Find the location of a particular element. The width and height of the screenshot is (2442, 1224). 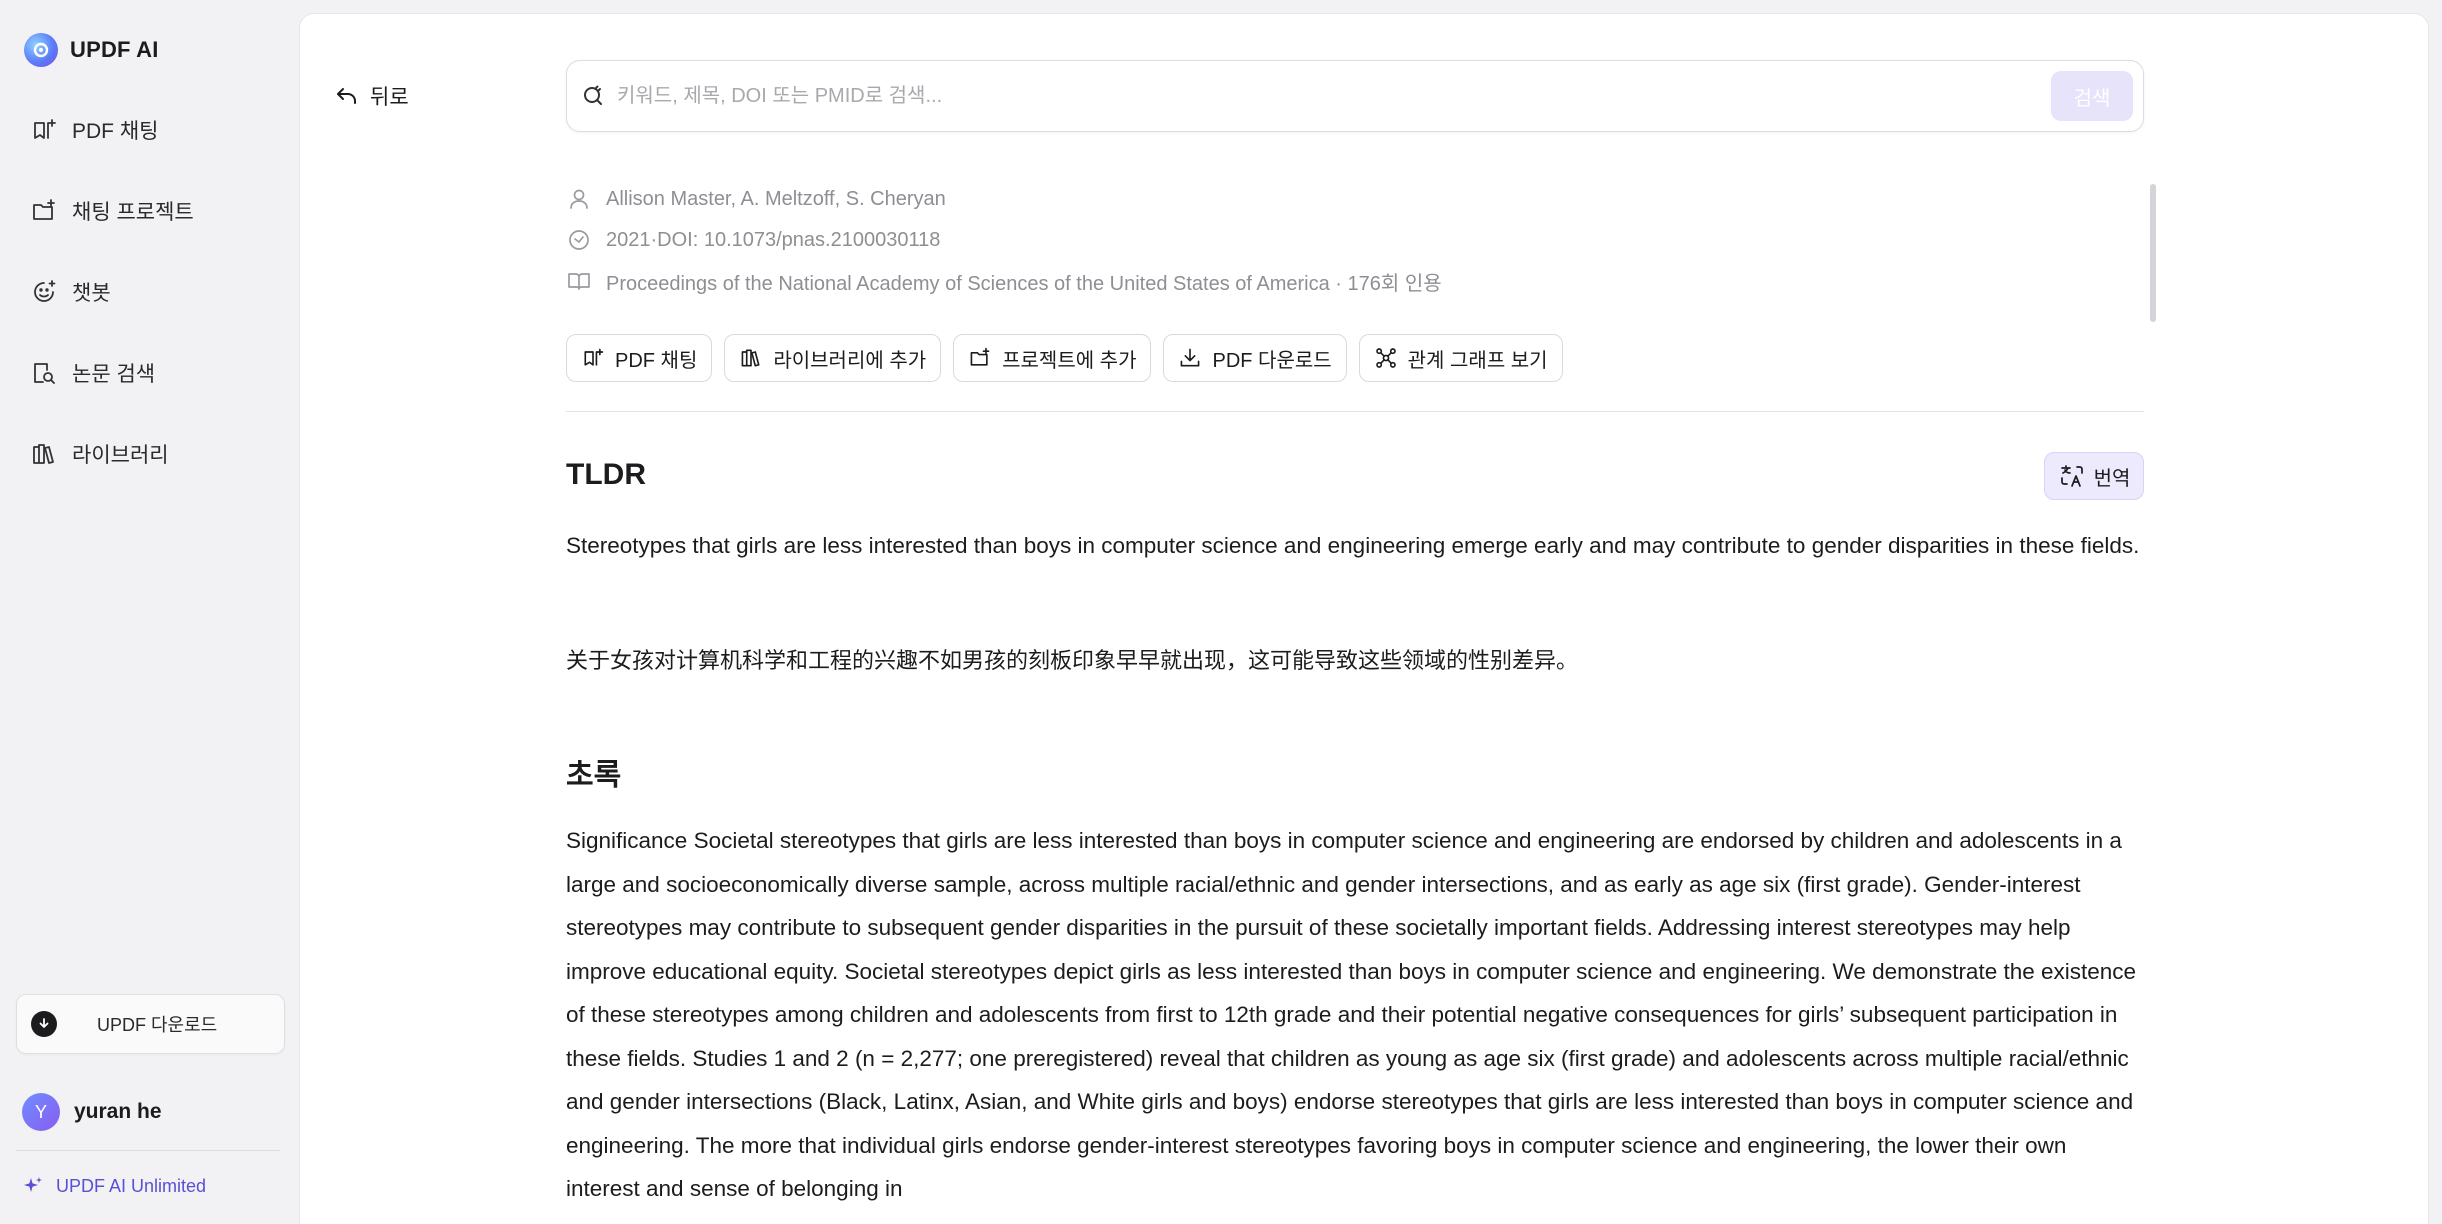

relation-graph-button: 관계 그래프 보기 is located at coordinates (1460, 358).